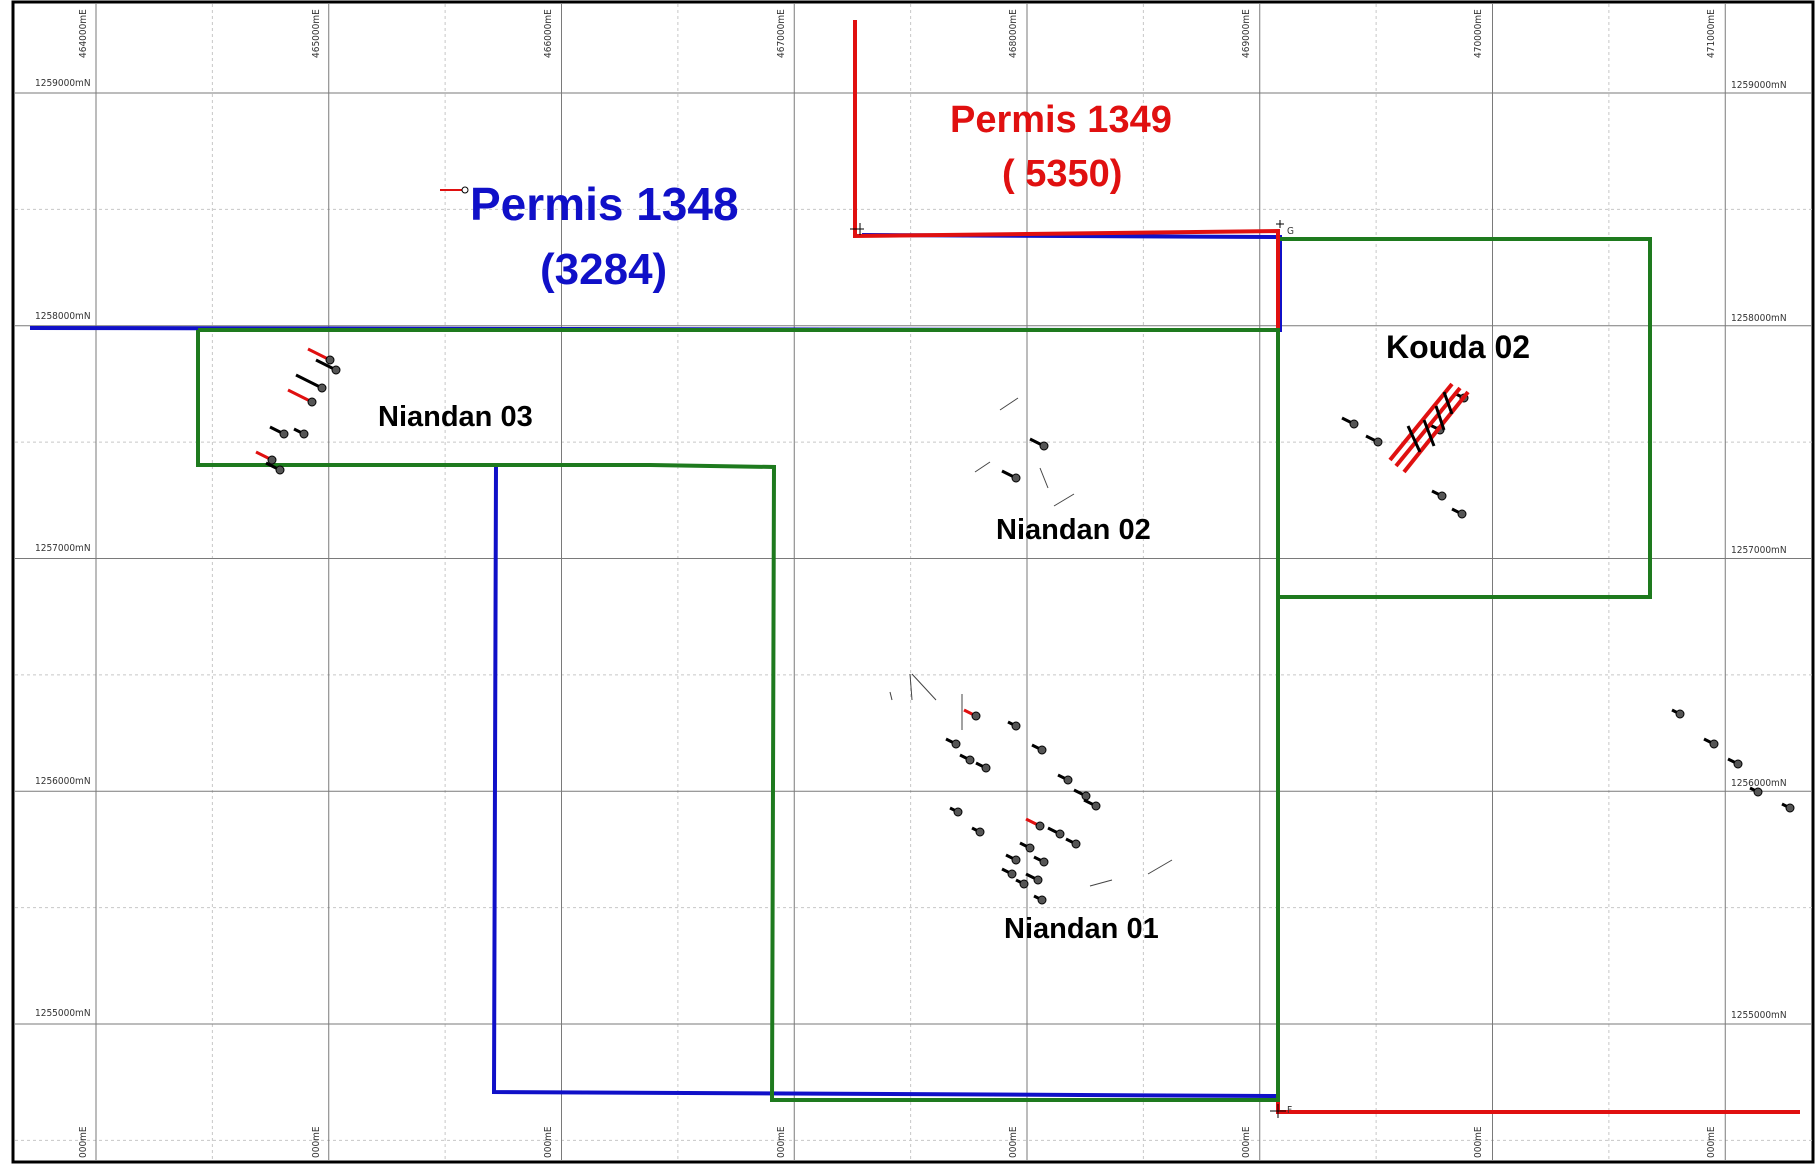 This screenshot has width=1816, height=1164. What do you see at coordinates (1711, 33) in the screenshot?
I see `easting-label: 471000mE` at bounding box center [1711, 33].